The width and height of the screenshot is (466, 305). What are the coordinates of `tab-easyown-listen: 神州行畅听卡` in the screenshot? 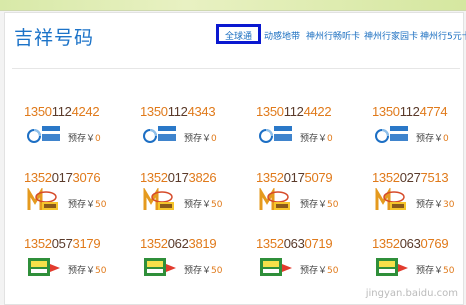 It's located at (333, 35).